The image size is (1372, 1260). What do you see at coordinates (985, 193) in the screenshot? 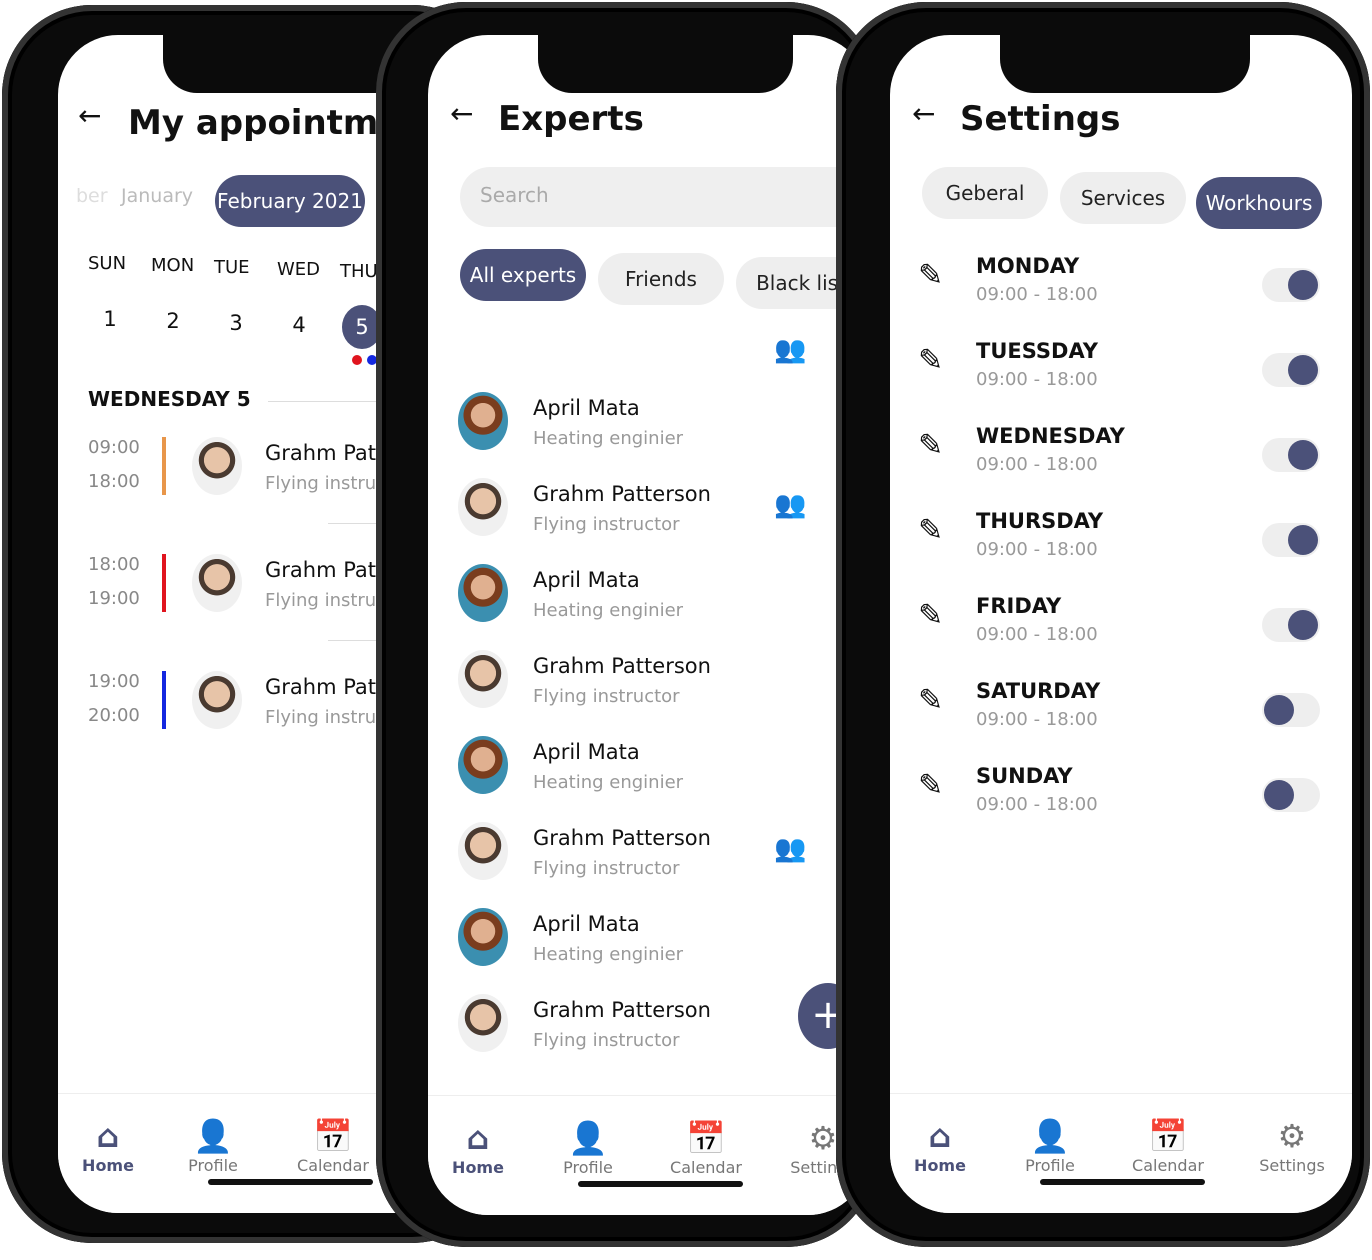
I see `tab-general: Geberal` at bounding box center [985, 193].